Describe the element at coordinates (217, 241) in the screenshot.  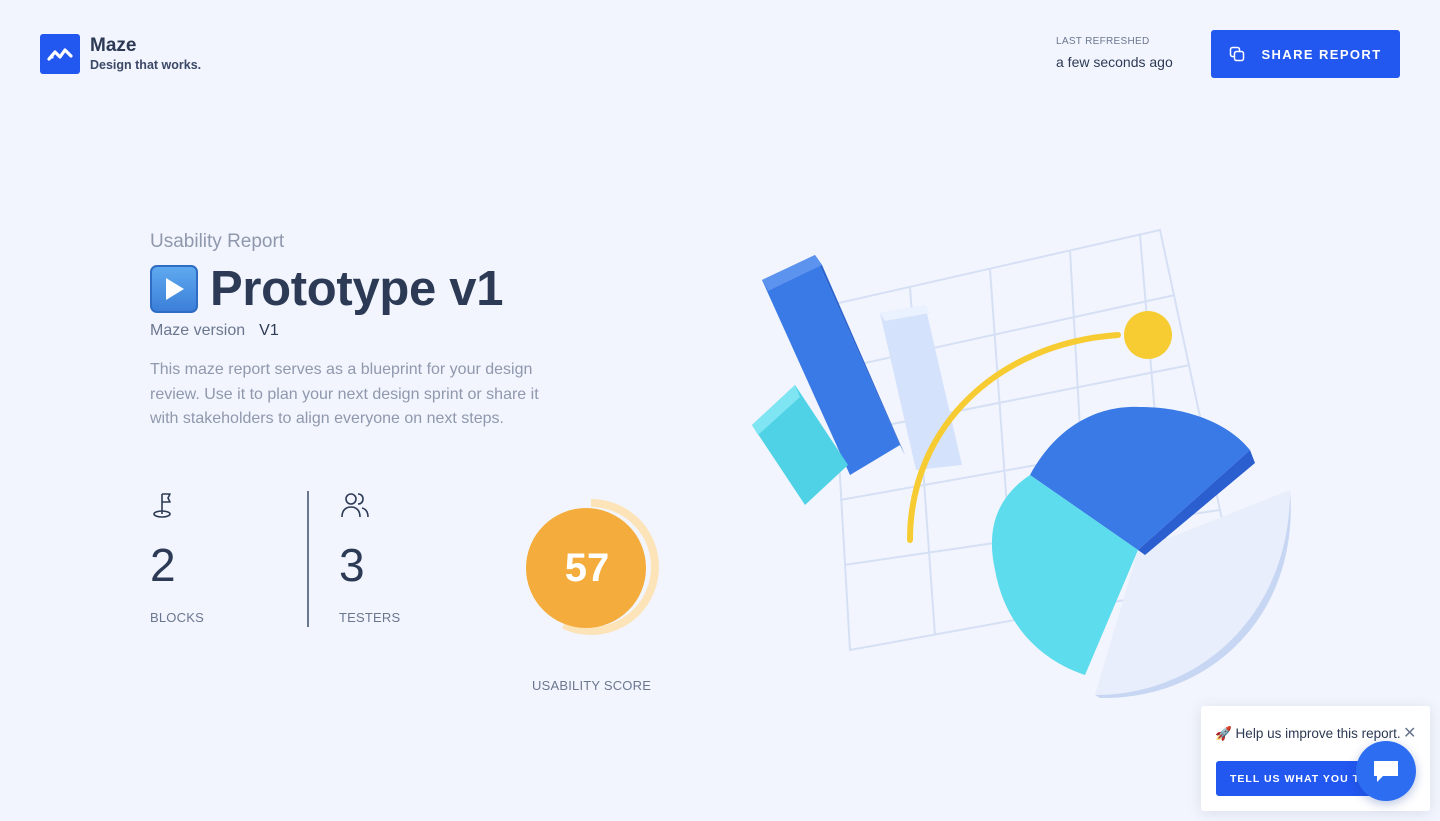
I see `report-type: Usability Report` at that location.